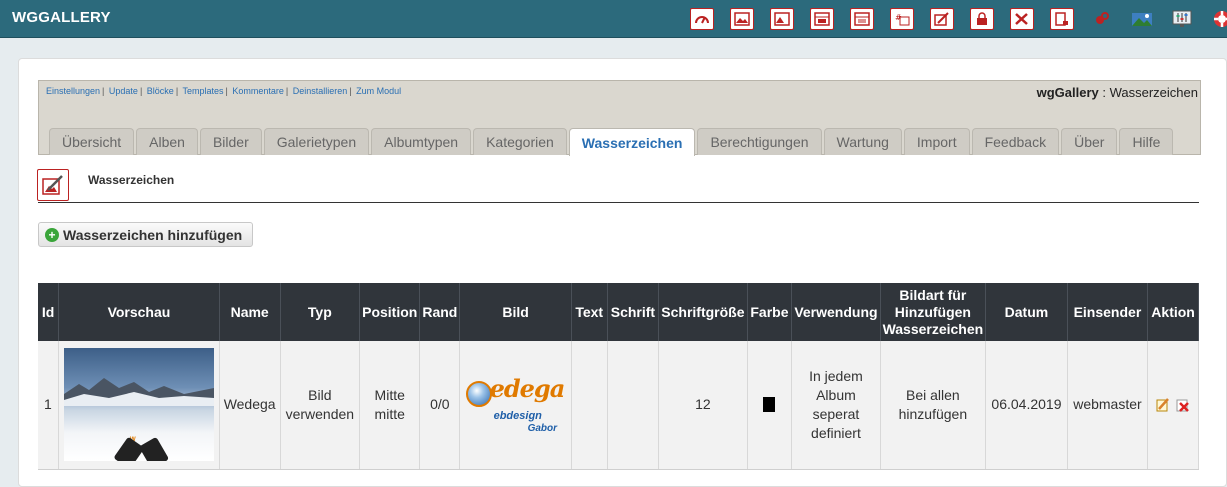 The width and height of the screenshot is (1227, 487). Describe the element at coordinates (515, 312) in the screenshot. I see `col-bild: Bild` at that location.